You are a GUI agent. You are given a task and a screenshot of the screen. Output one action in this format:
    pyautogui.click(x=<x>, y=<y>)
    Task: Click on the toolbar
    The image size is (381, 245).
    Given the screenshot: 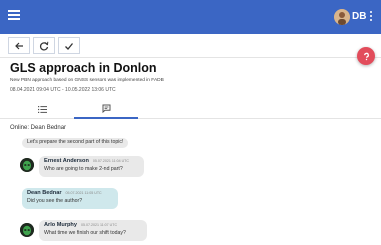 What is the action you would take?
    pyautogui.click(x=190, y=46)
    